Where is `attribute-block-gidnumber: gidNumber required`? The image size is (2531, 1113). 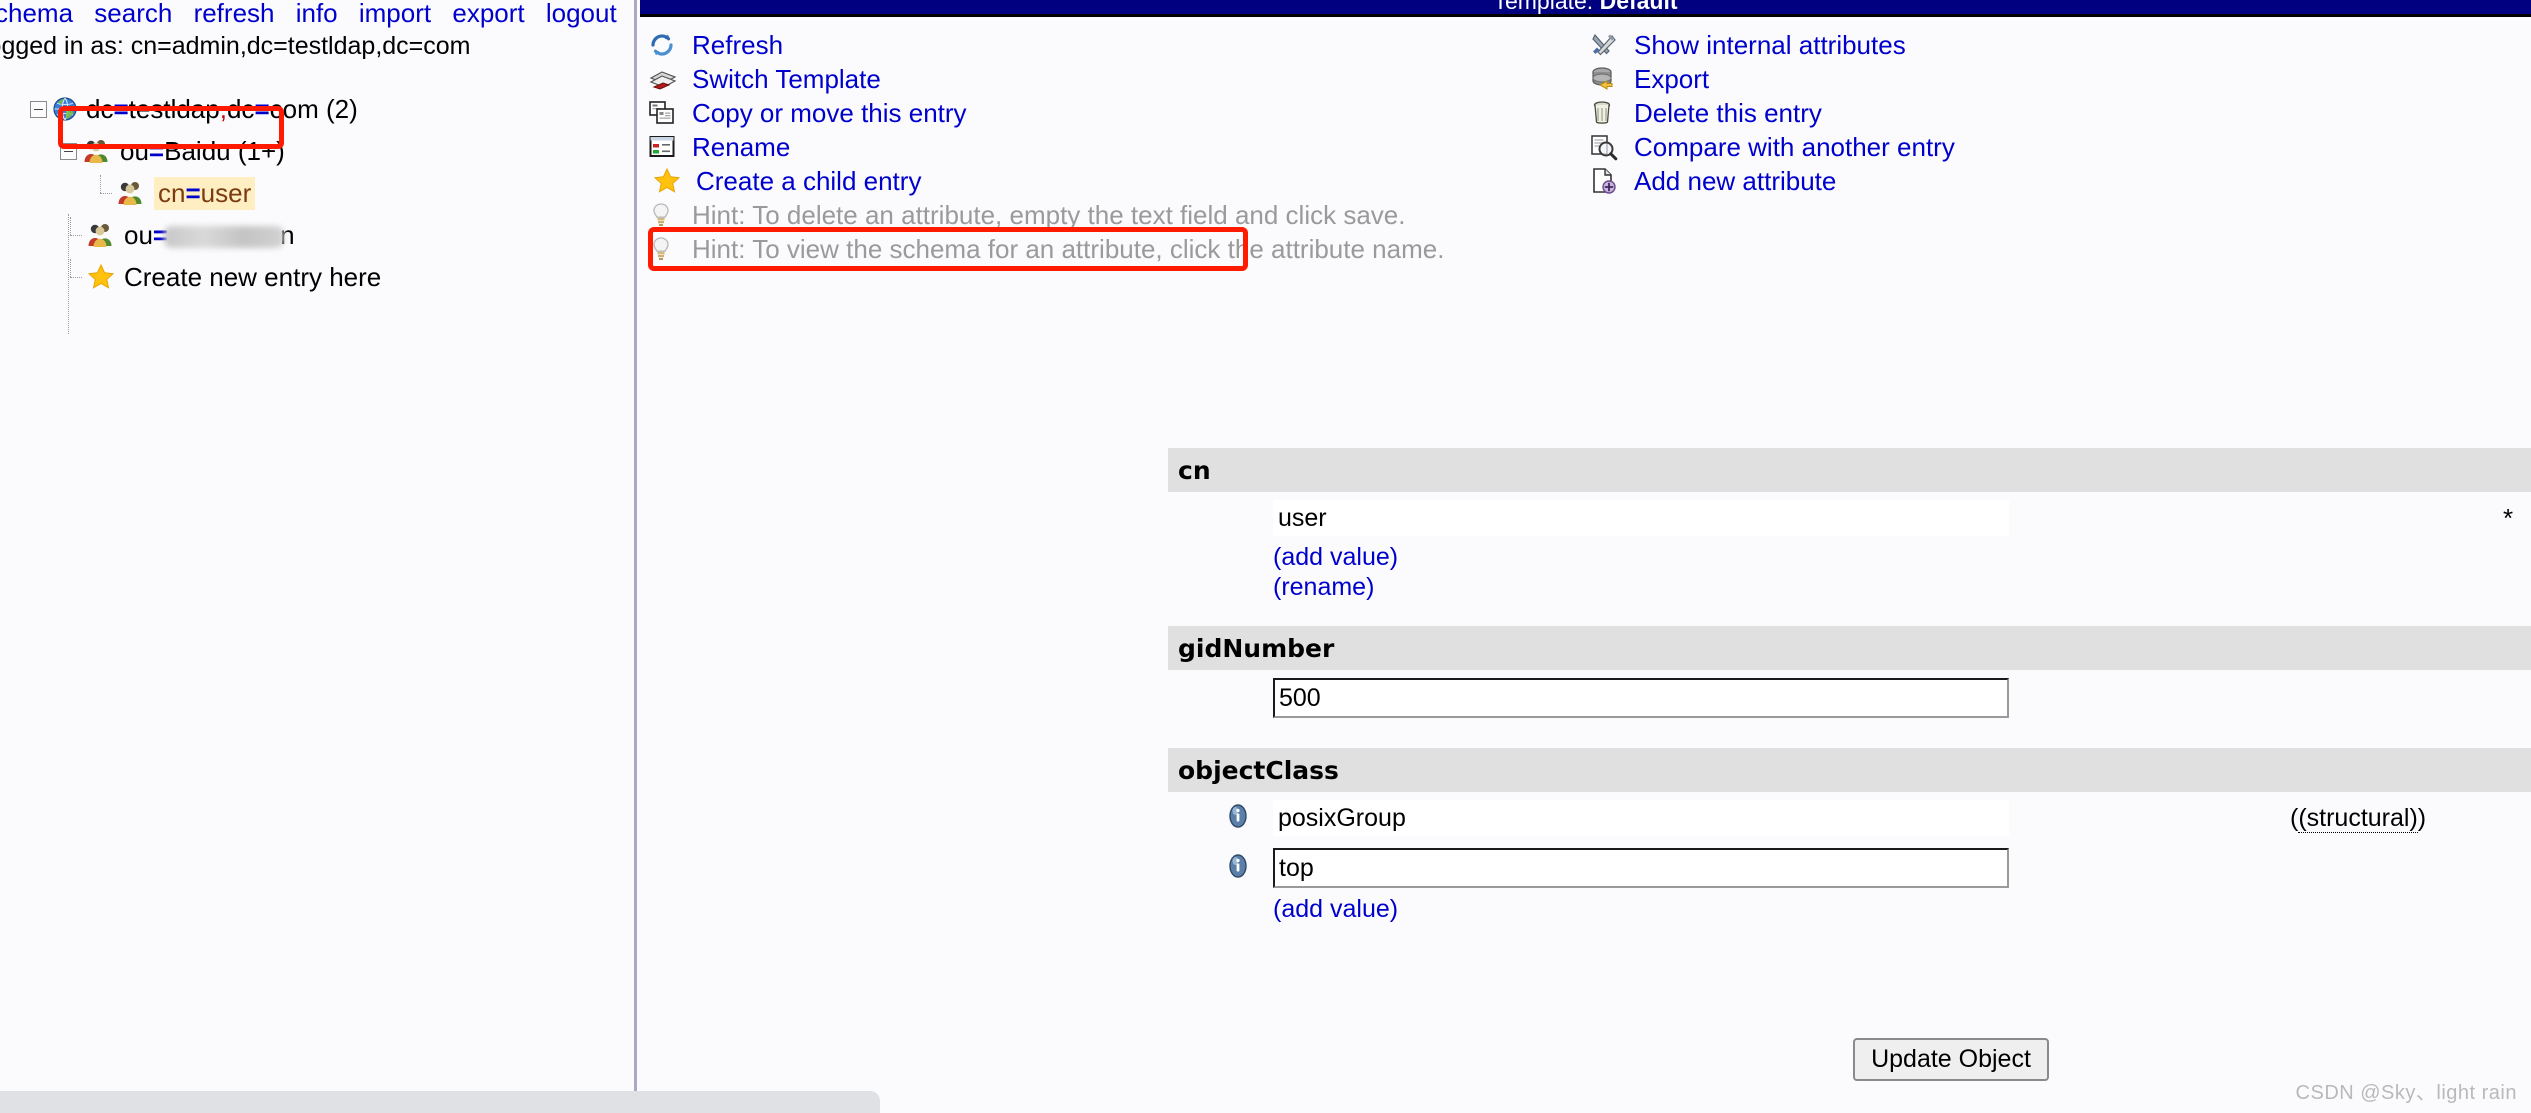
attribute-block-gidnumber: gidNumber required is located at coordinates (1849, 680).